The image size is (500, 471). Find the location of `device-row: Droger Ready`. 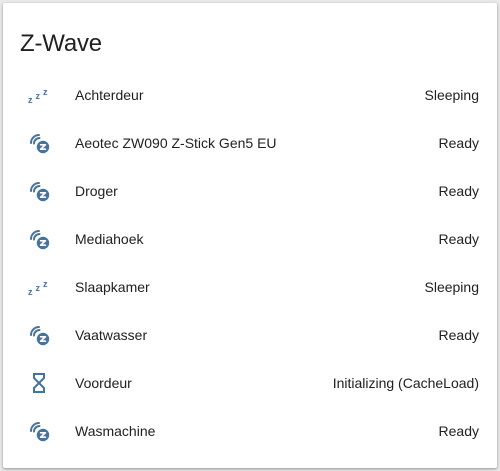

device-row: Droger Ready is located at coordinates (250, 191).